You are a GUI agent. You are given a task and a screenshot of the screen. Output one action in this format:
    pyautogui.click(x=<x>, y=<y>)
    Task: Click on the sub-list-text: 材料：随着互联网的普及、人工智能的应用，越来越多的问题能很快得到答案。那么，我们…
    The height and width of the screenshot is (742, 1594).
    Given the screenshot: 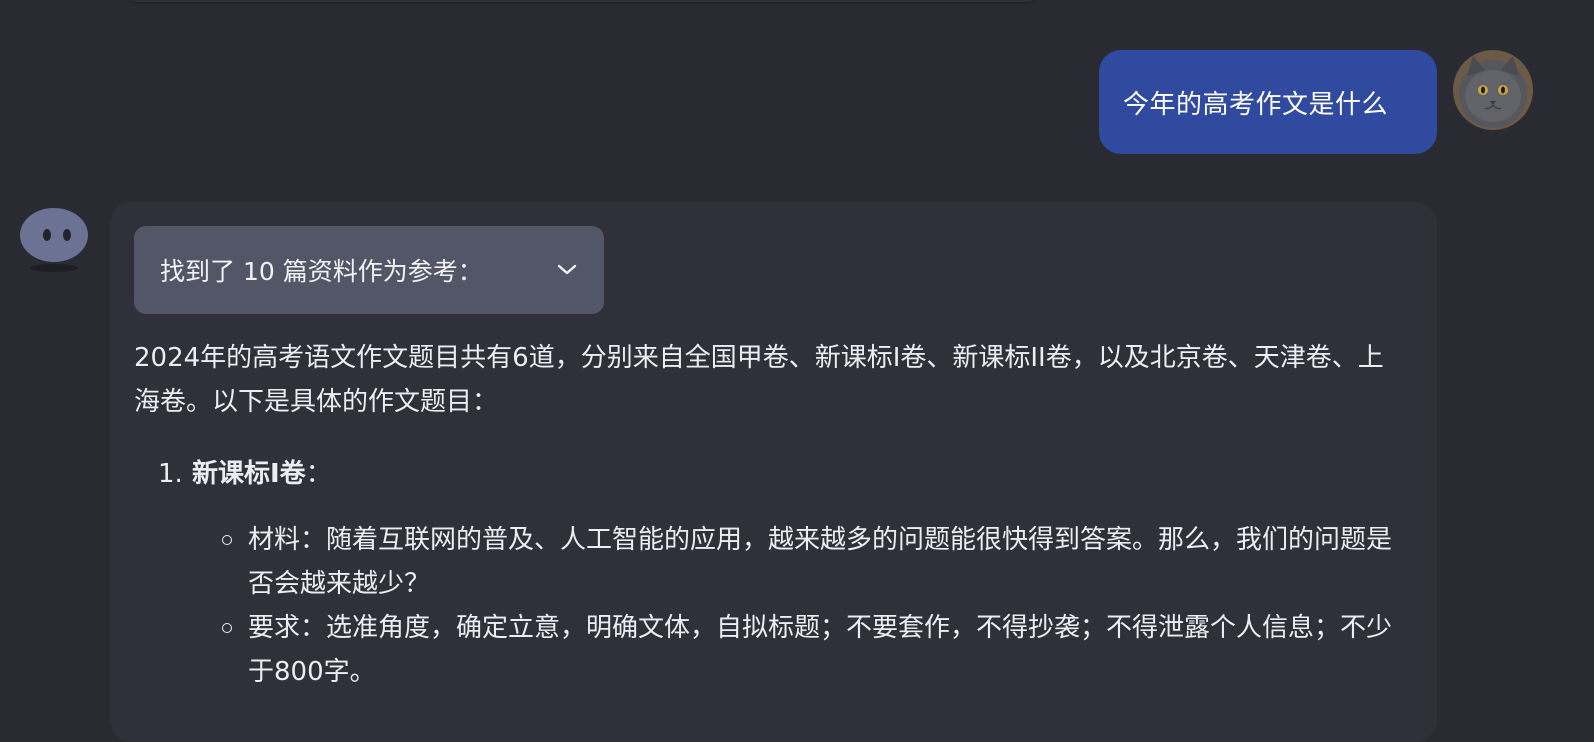 What is the action you would take?
    pyautogui.click(x=820, y=562)
    